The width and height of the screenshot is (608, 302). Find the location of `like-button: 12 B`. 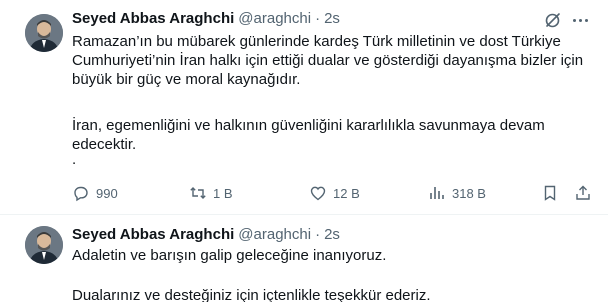

like-button: 12 B is located at coordinates (334, 193).